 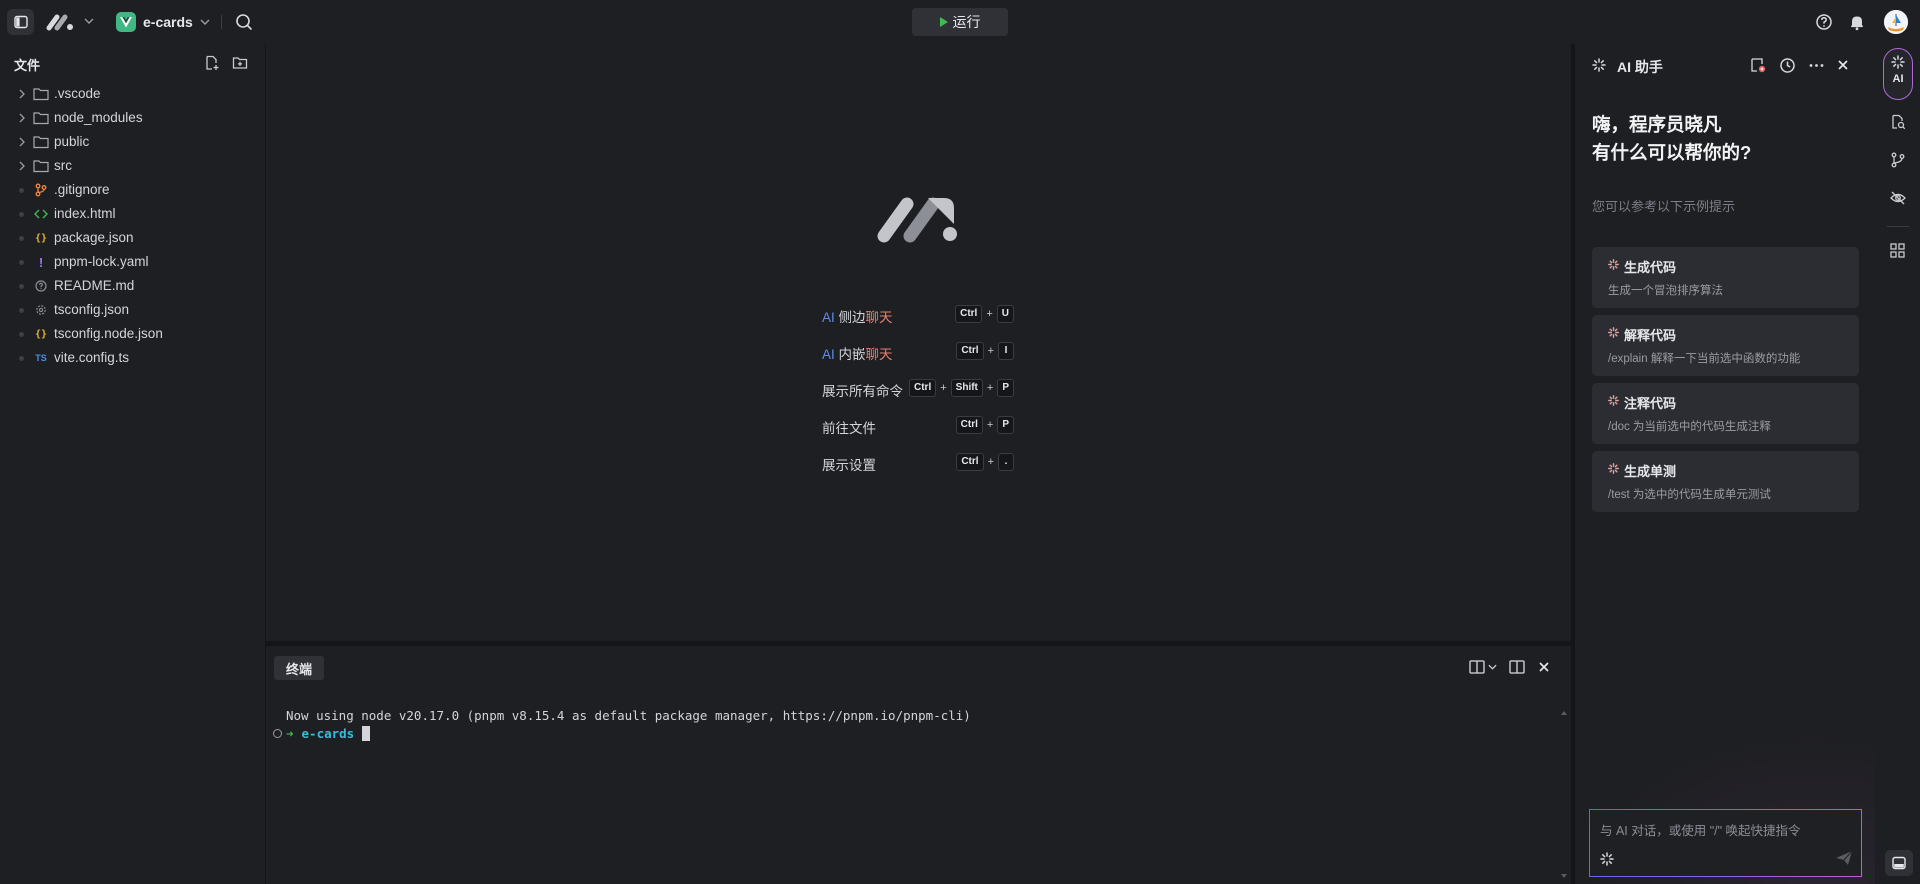 I want to click on project-selector: e-cards, so click(x=163, y=22).